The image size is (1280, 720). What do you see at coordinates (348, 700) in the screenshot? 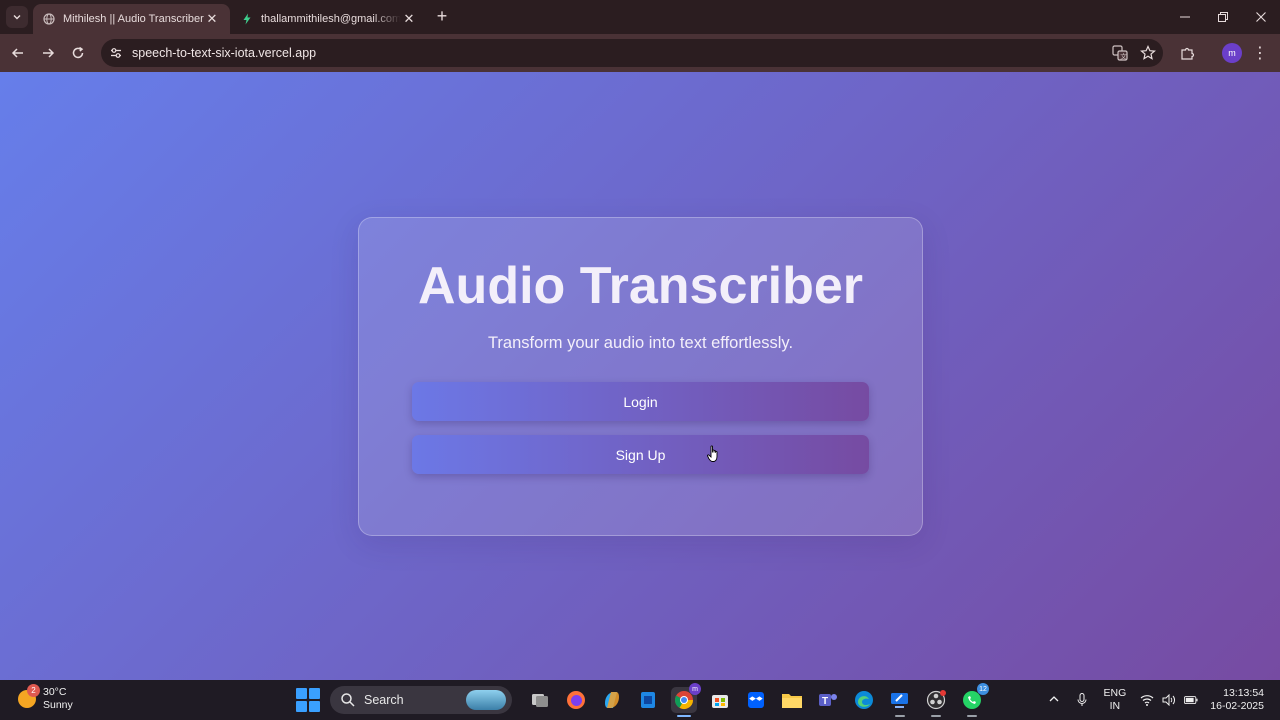
I see `search-icon` at bounding box center [348, 700].